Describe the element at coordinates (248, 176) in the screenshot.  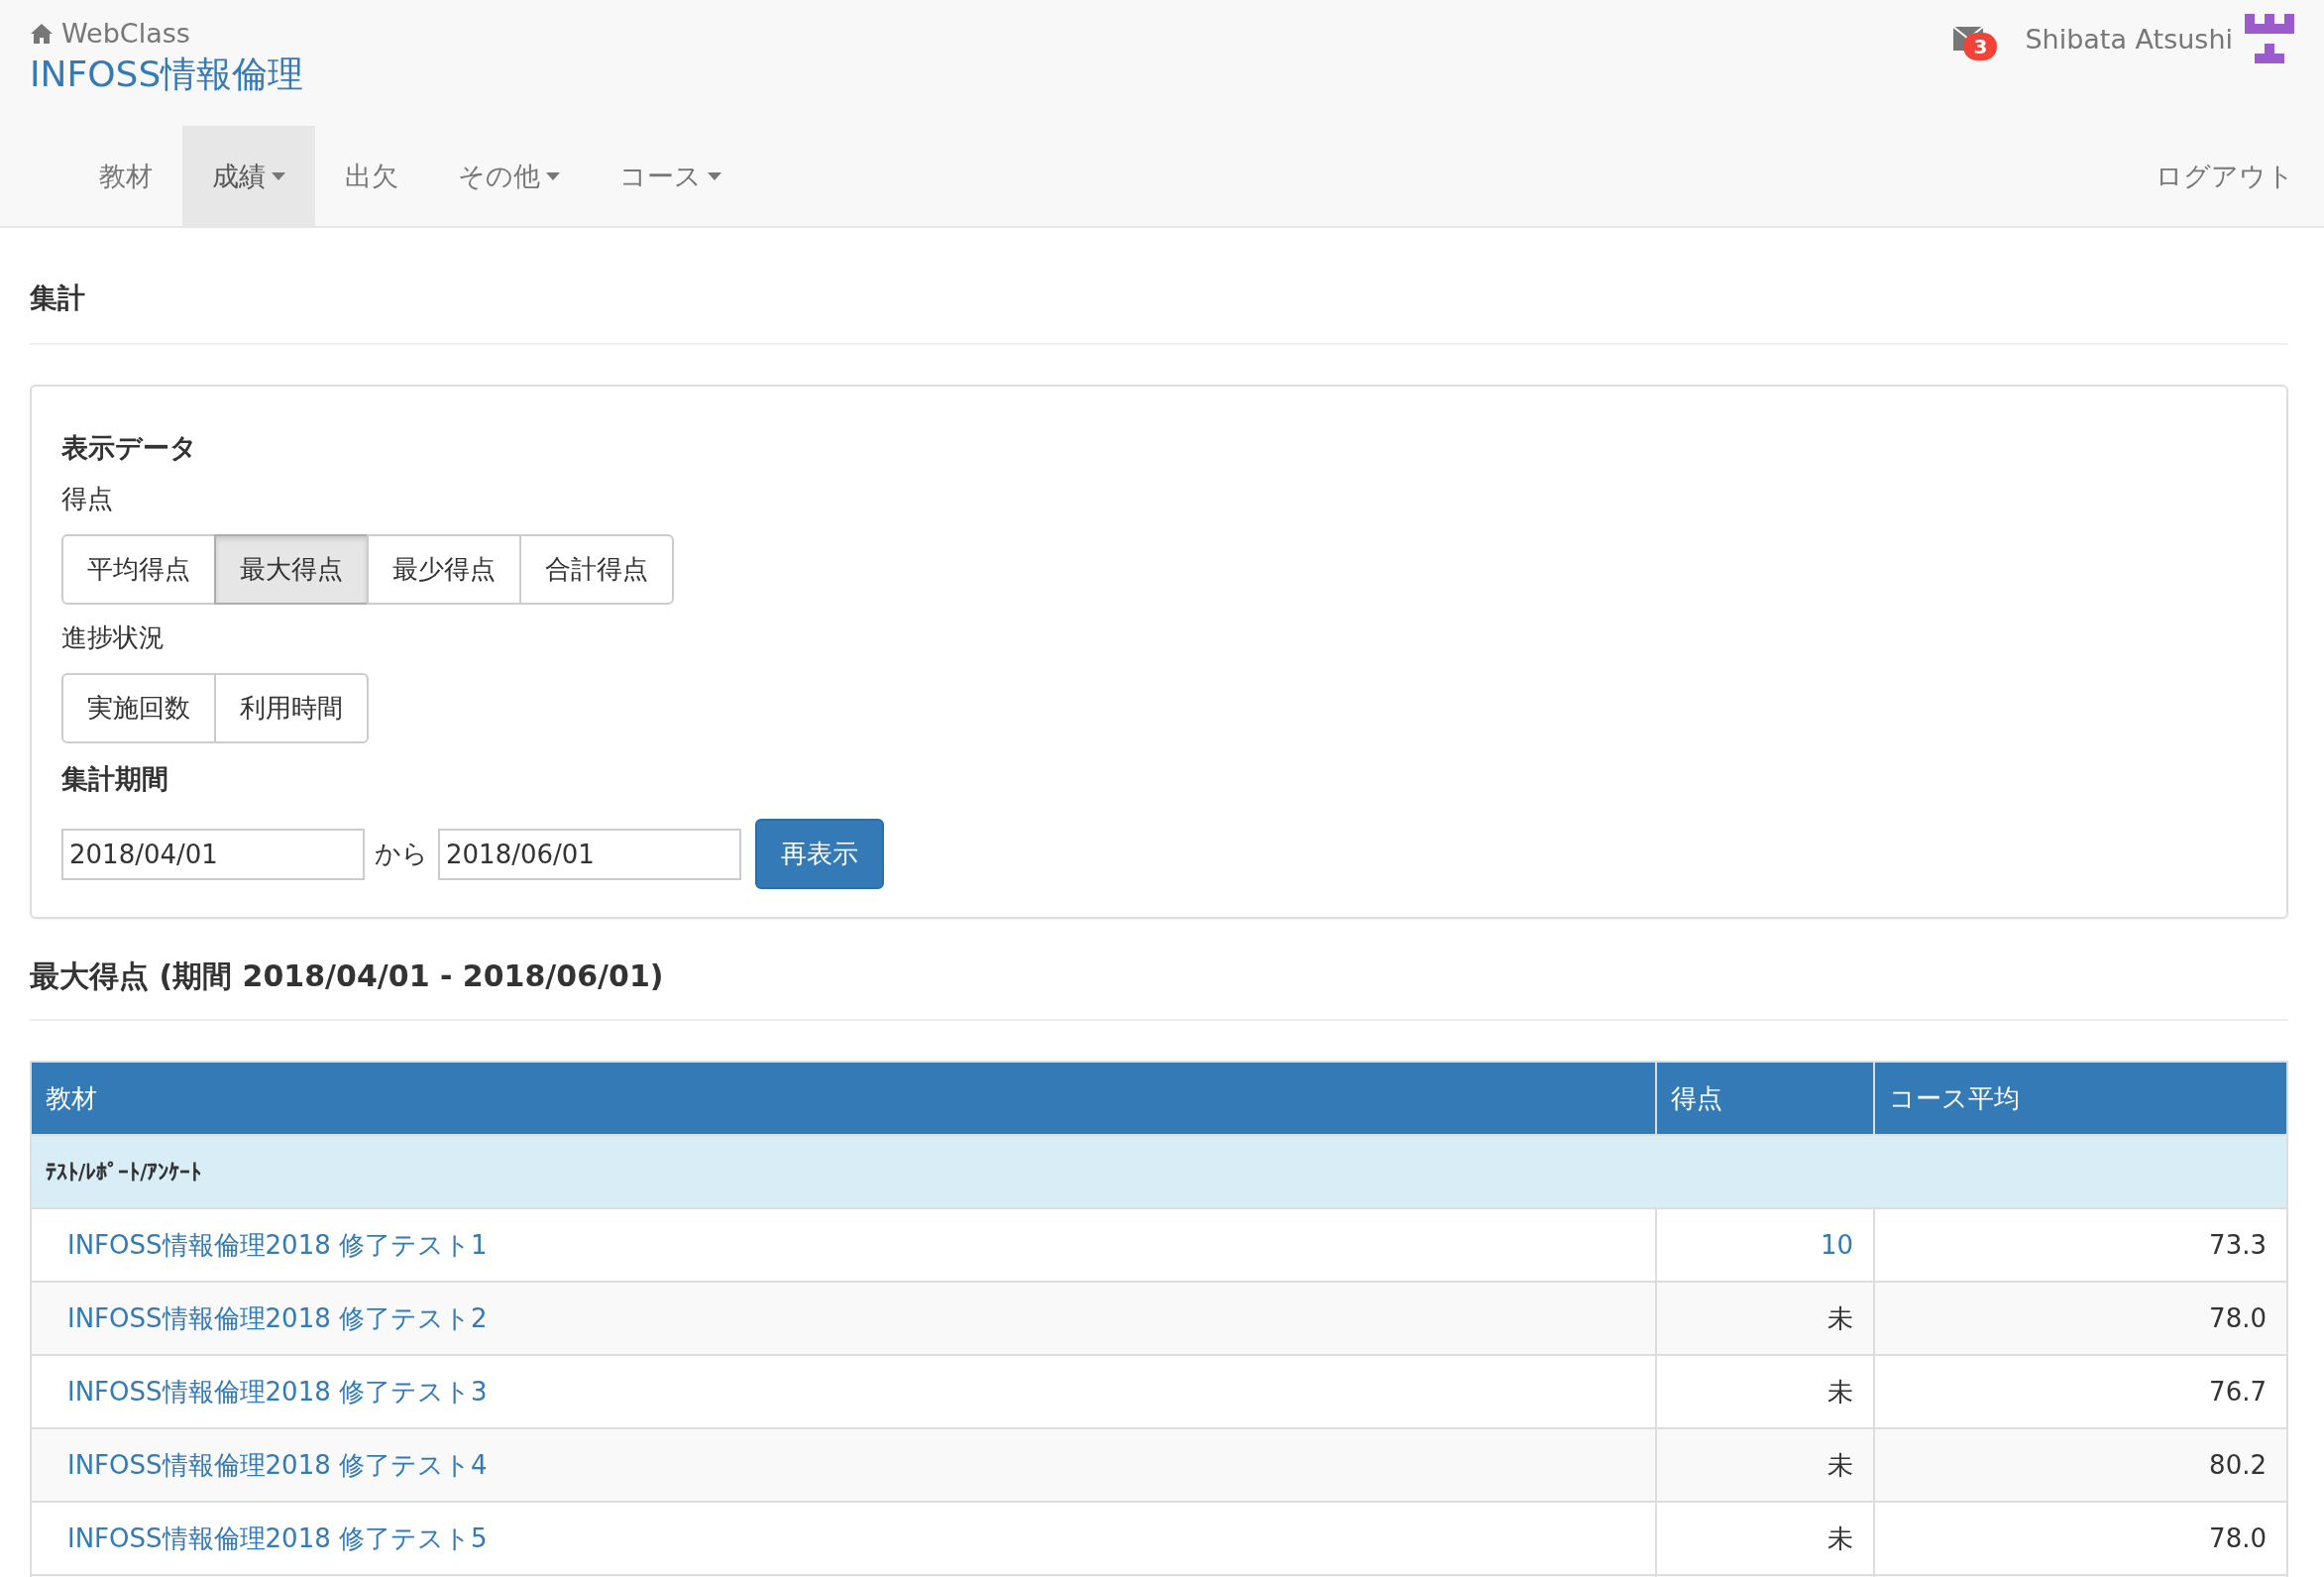
I see `nav-tab: 成績` at that location.